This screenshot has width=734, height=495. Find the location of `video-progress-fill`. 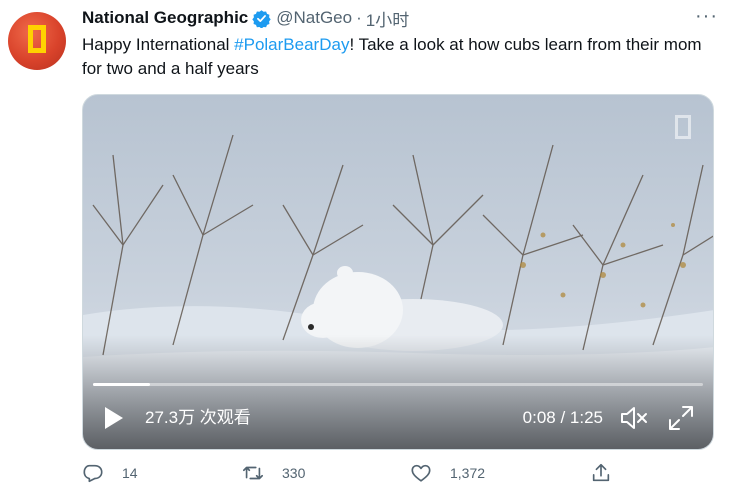

video-progress-fill is located at coordinates (121, 384).